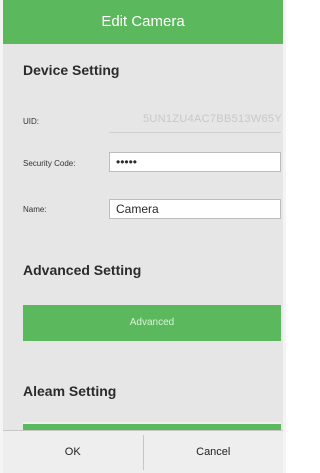 The height and width of the screenshot is (473, 320). I want to click on advanced-setting-heading: Advanced Setting, so click(82, 270).